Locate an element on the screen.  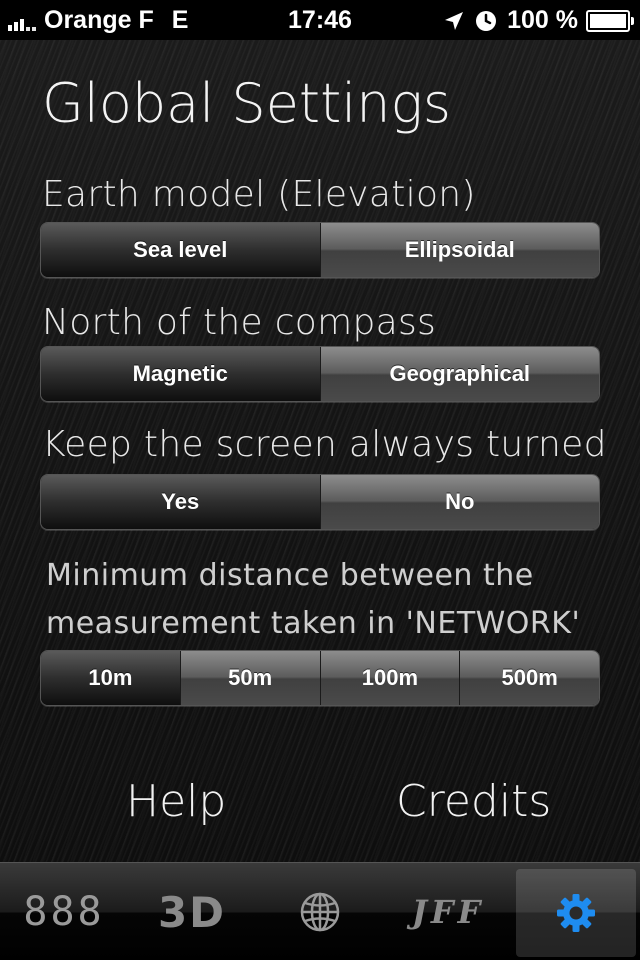
tab-jff: JFF is located at coordinates (448, 911).